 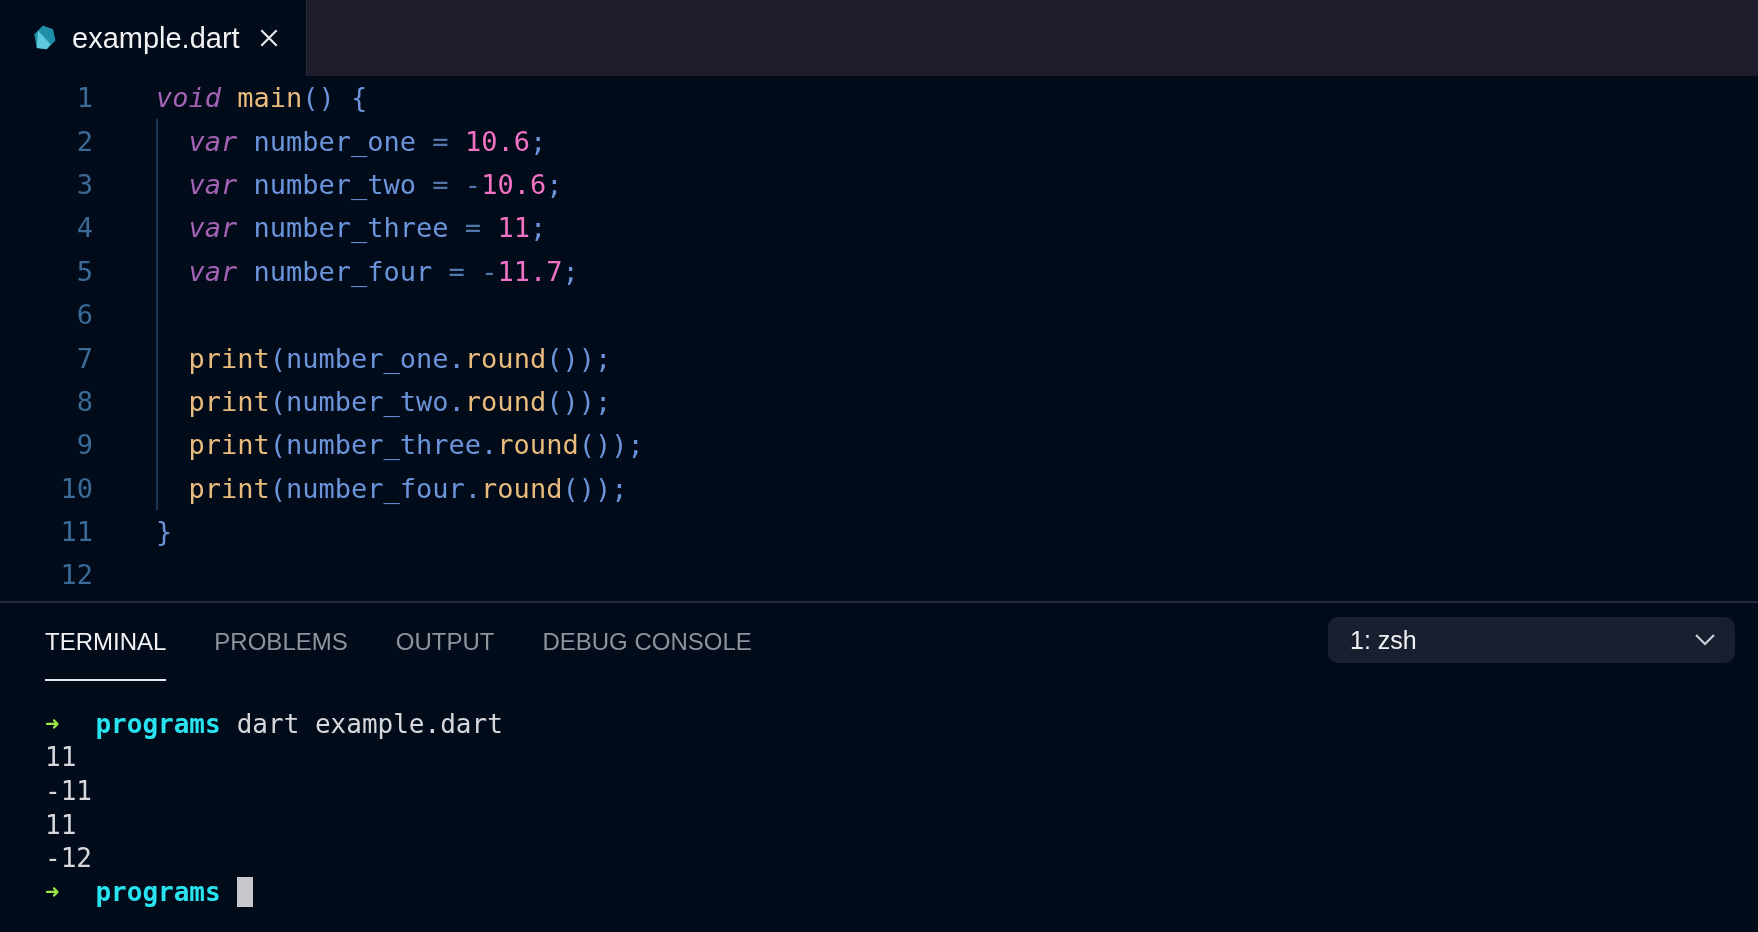 What do you see at coordinates (1705, 640) in the screenshot?
I see `chevron-down-icon` at bounding box center [1705, 640].